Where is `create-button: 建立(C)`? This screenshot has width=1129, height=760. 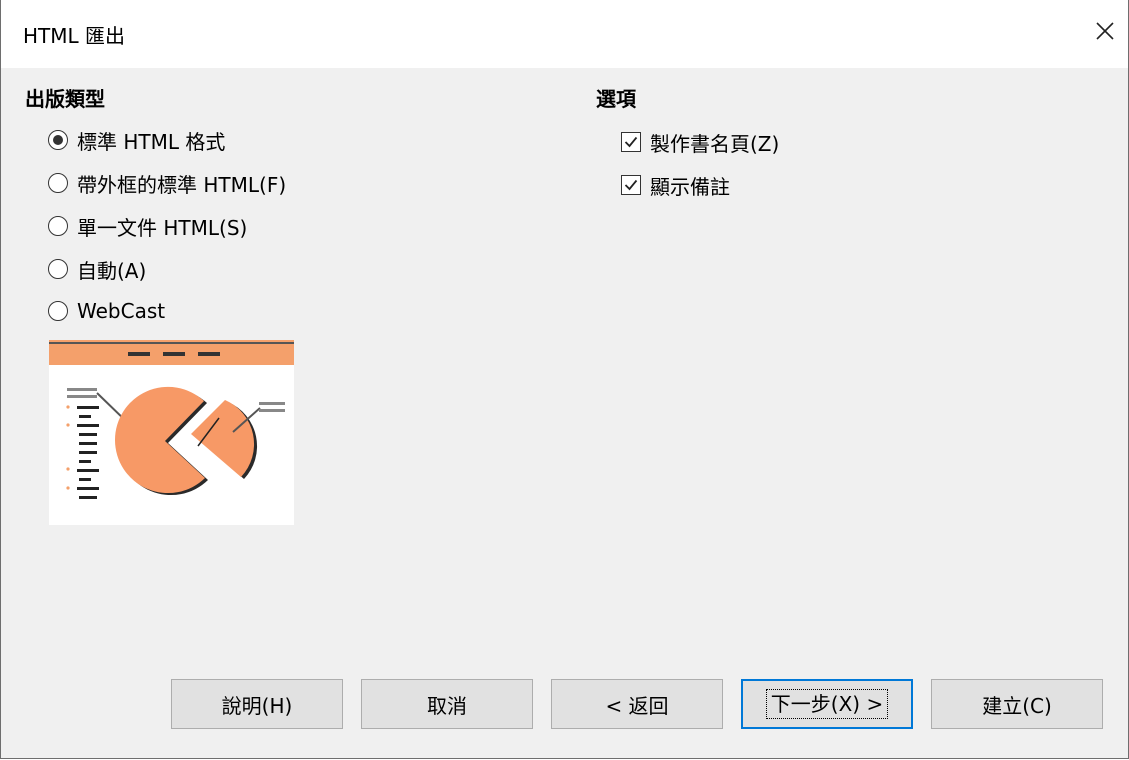
create-button: 建立(C) is located at coordinates (1017, 704).